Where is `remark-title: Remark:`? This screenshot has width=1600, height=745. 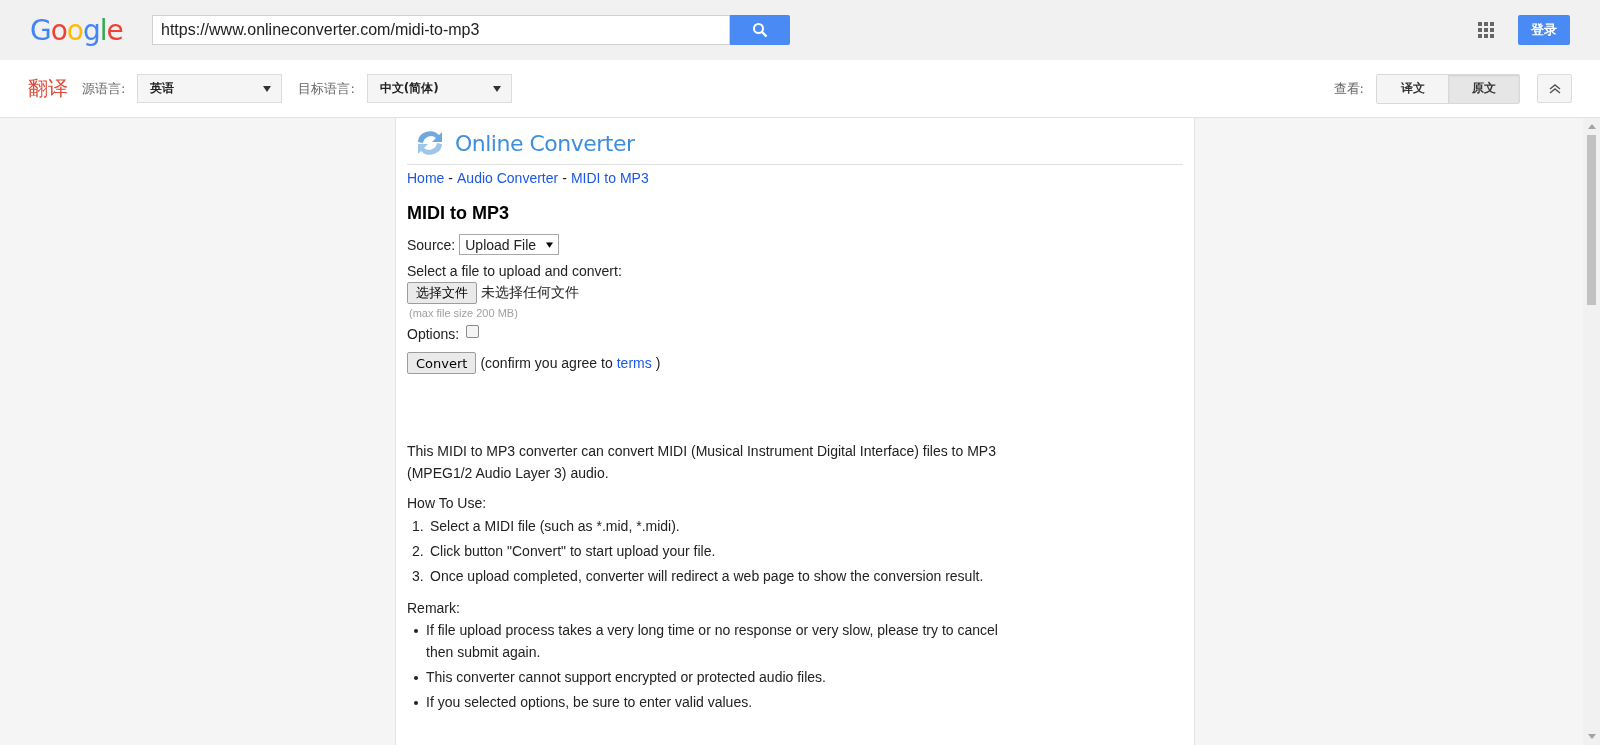 remark-title: Remark: is located at coordinates (434, 608).